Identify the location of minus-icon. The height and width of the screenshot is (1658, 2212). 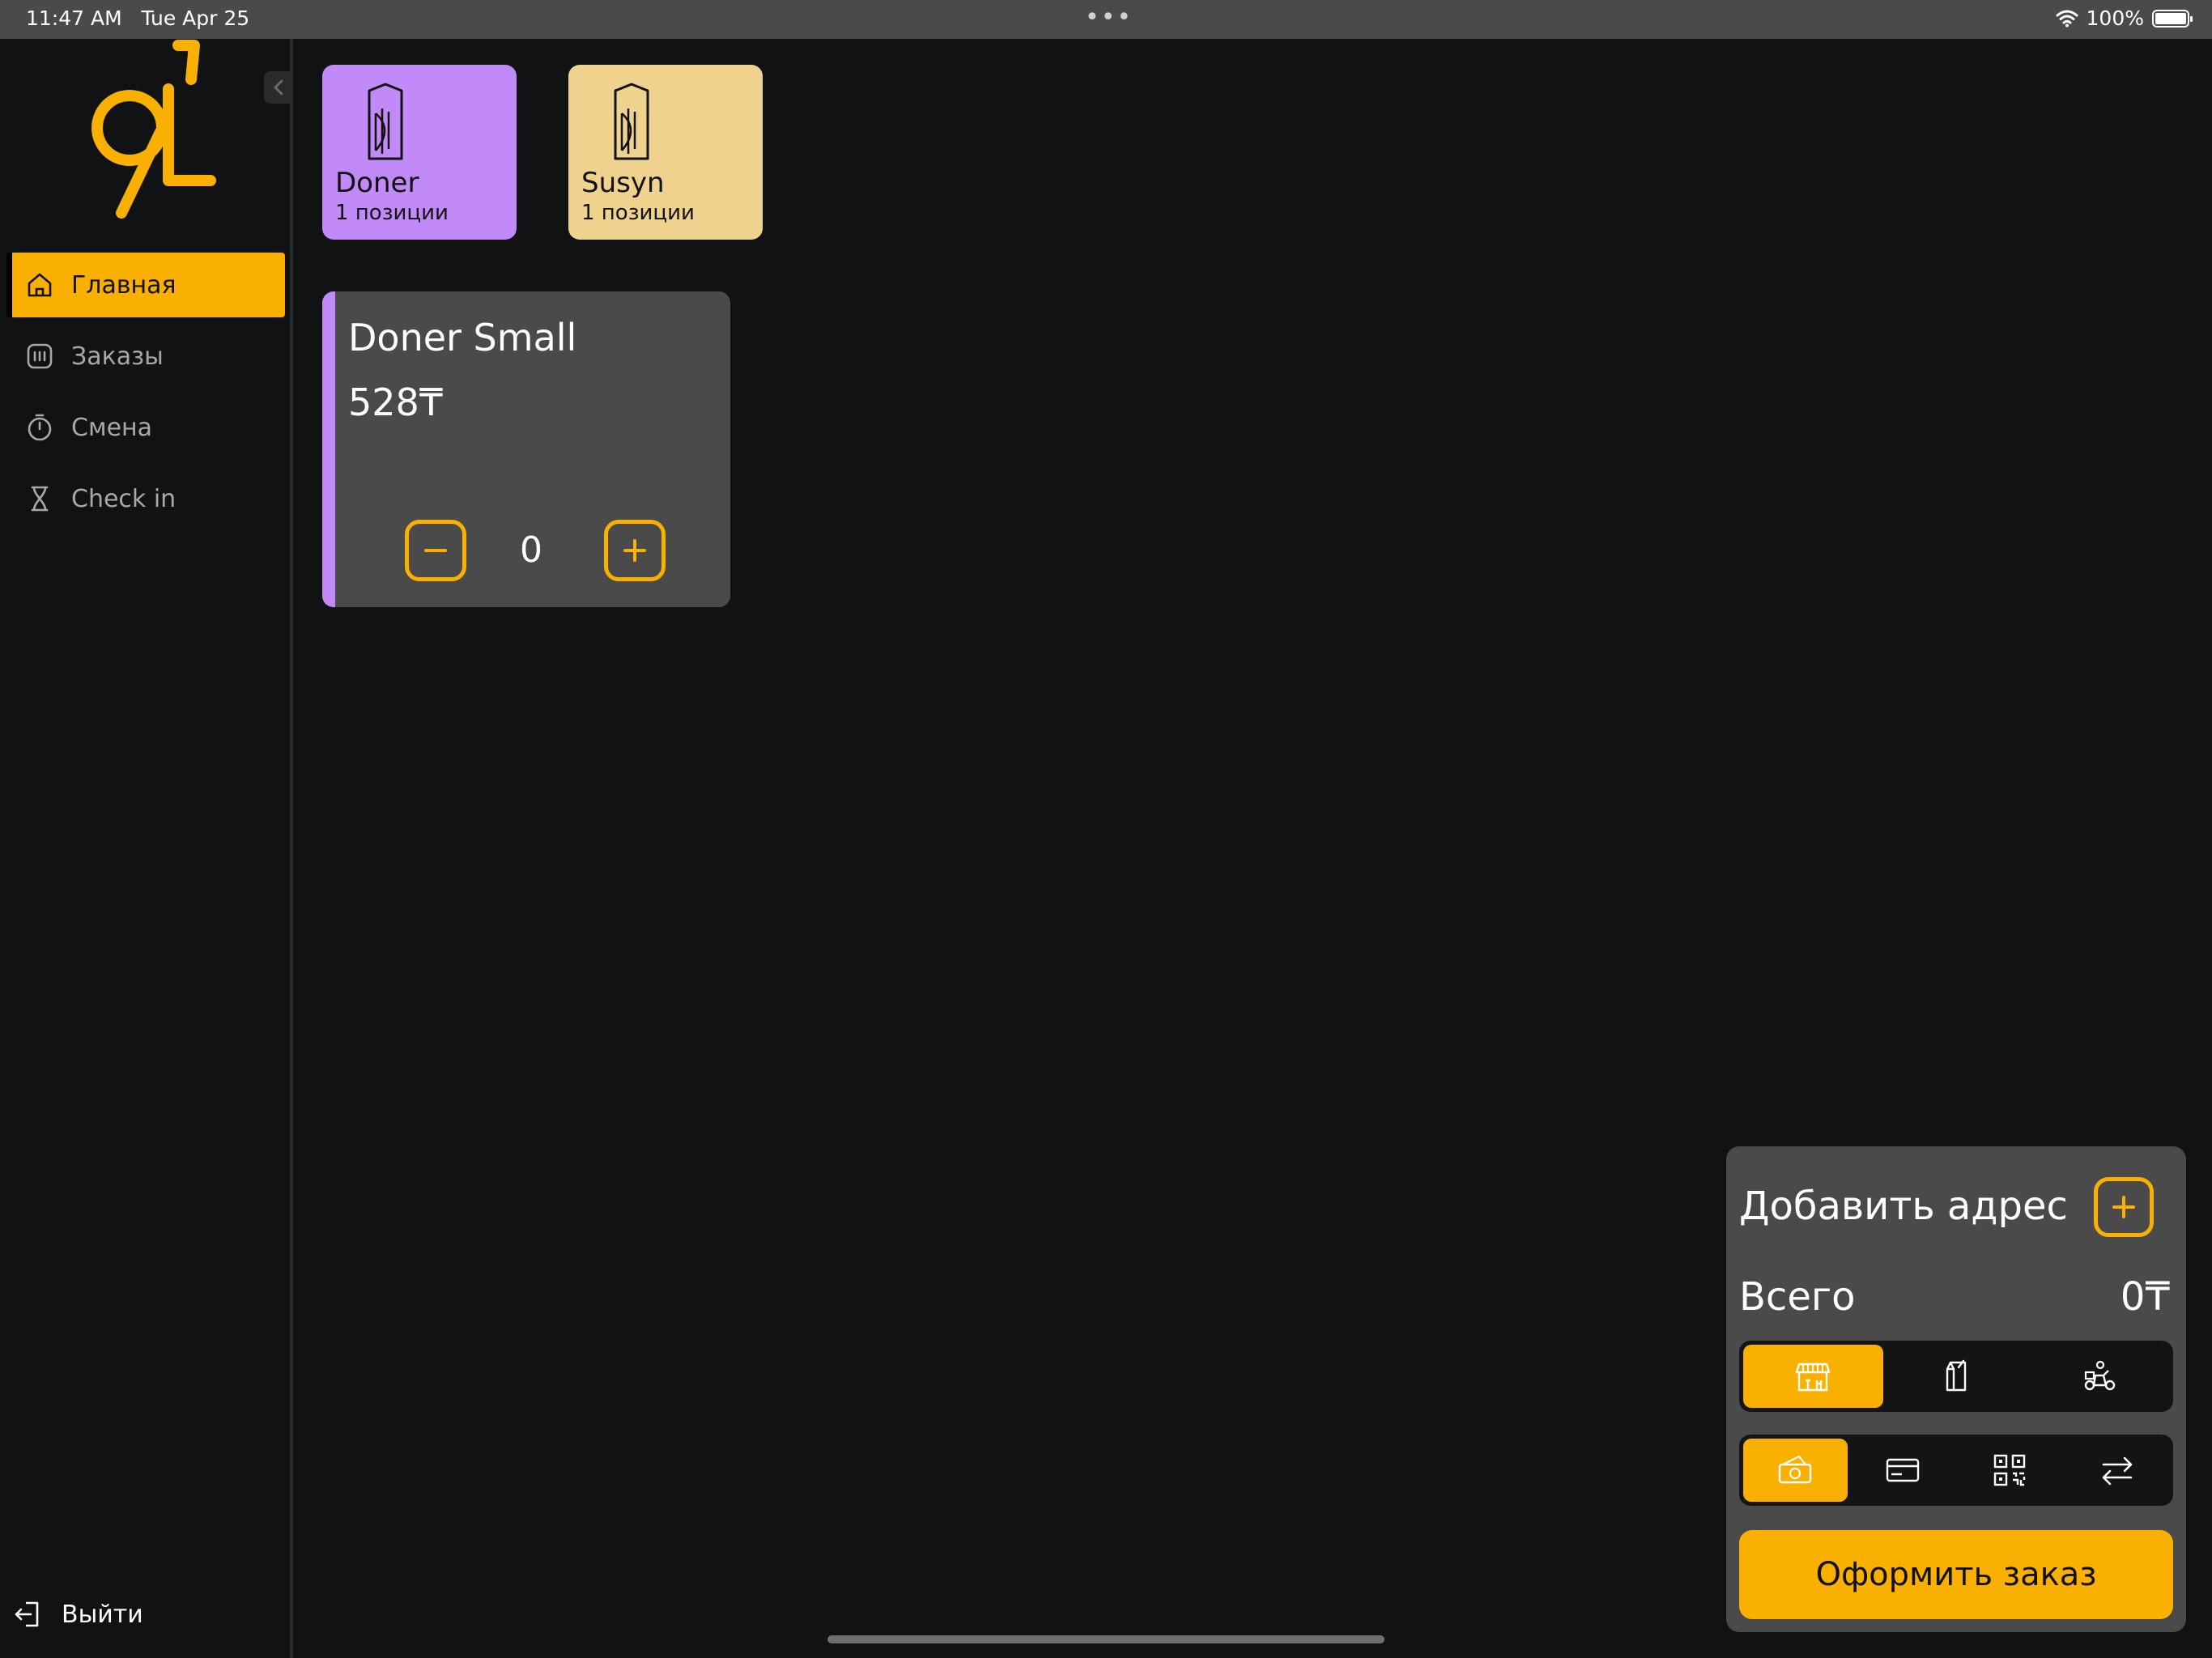
(435, 550).